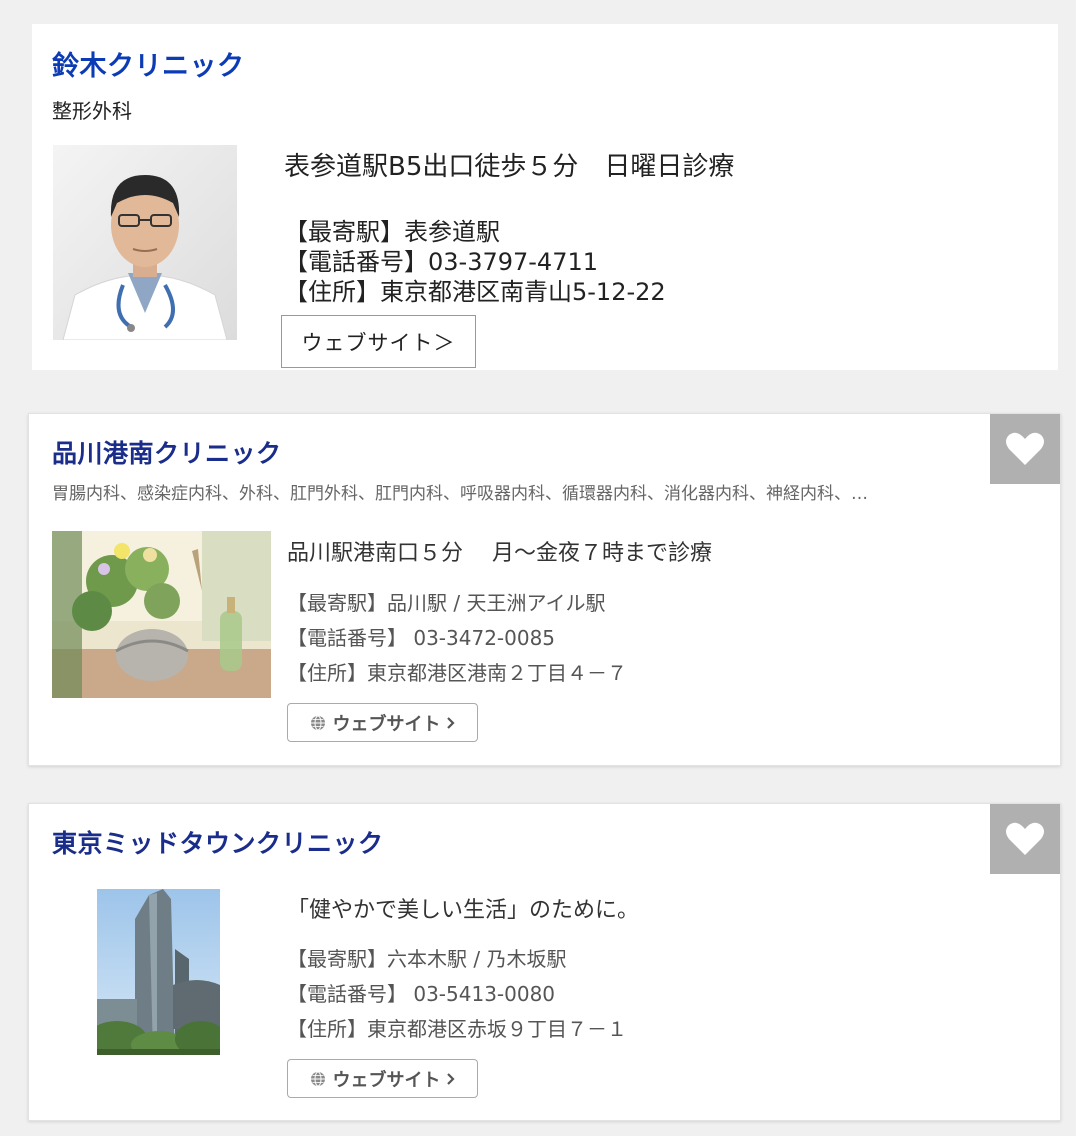 The height and width of the screenshot is (1136, 1076). Describe the element at coordinates (441, 262) in the screenshot. I see `clinic-phone: 【電話番号】03-3797-4711` at that location.